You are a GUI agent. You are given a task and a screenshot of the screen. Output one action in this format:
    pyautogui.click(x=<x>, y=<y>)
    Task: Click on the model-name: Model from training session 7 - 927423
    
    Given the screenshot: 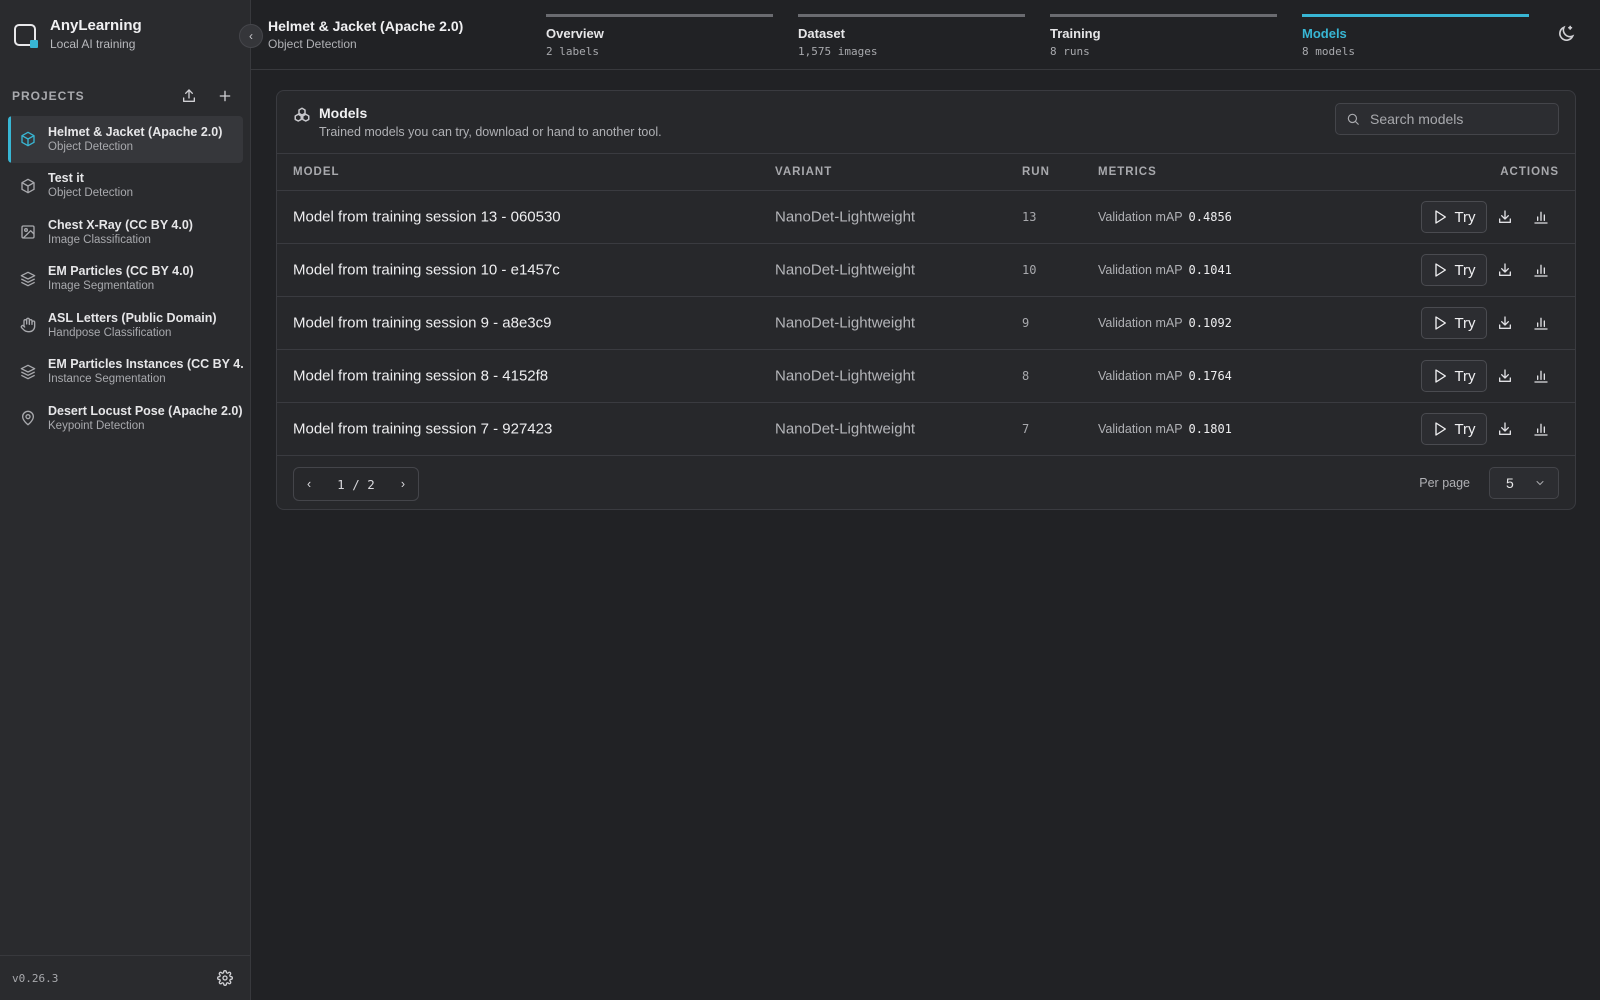 What is the action you would take?
    pyautogui.click(x=423, y=429)
    